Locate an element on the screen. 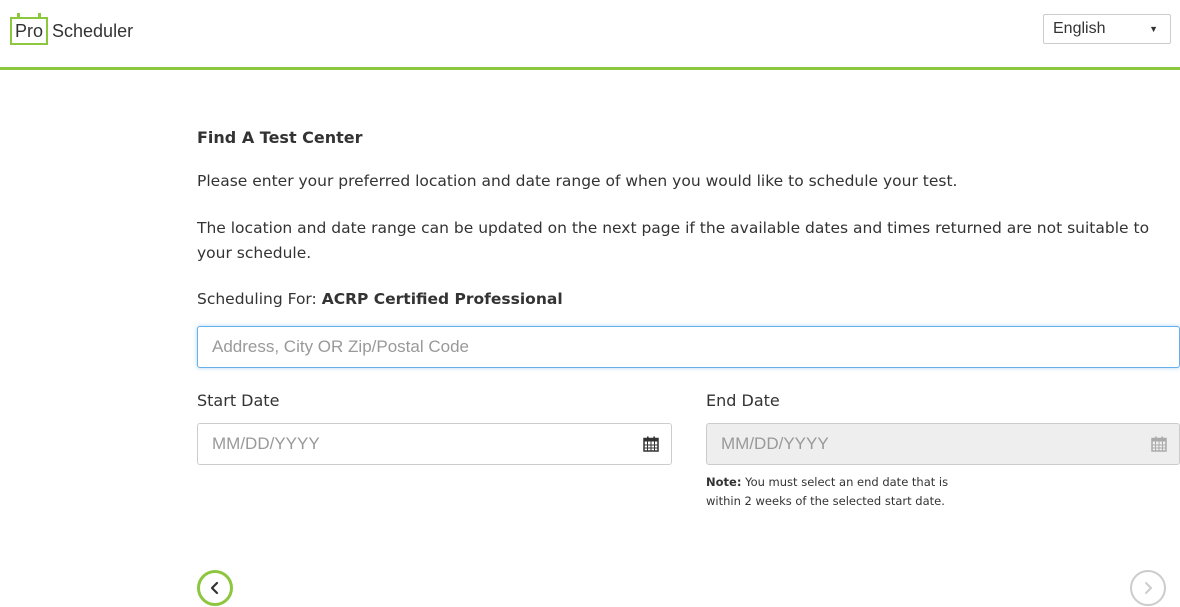 The image size is (1180, 607). start-date-field is located at coordinates (434, 444).